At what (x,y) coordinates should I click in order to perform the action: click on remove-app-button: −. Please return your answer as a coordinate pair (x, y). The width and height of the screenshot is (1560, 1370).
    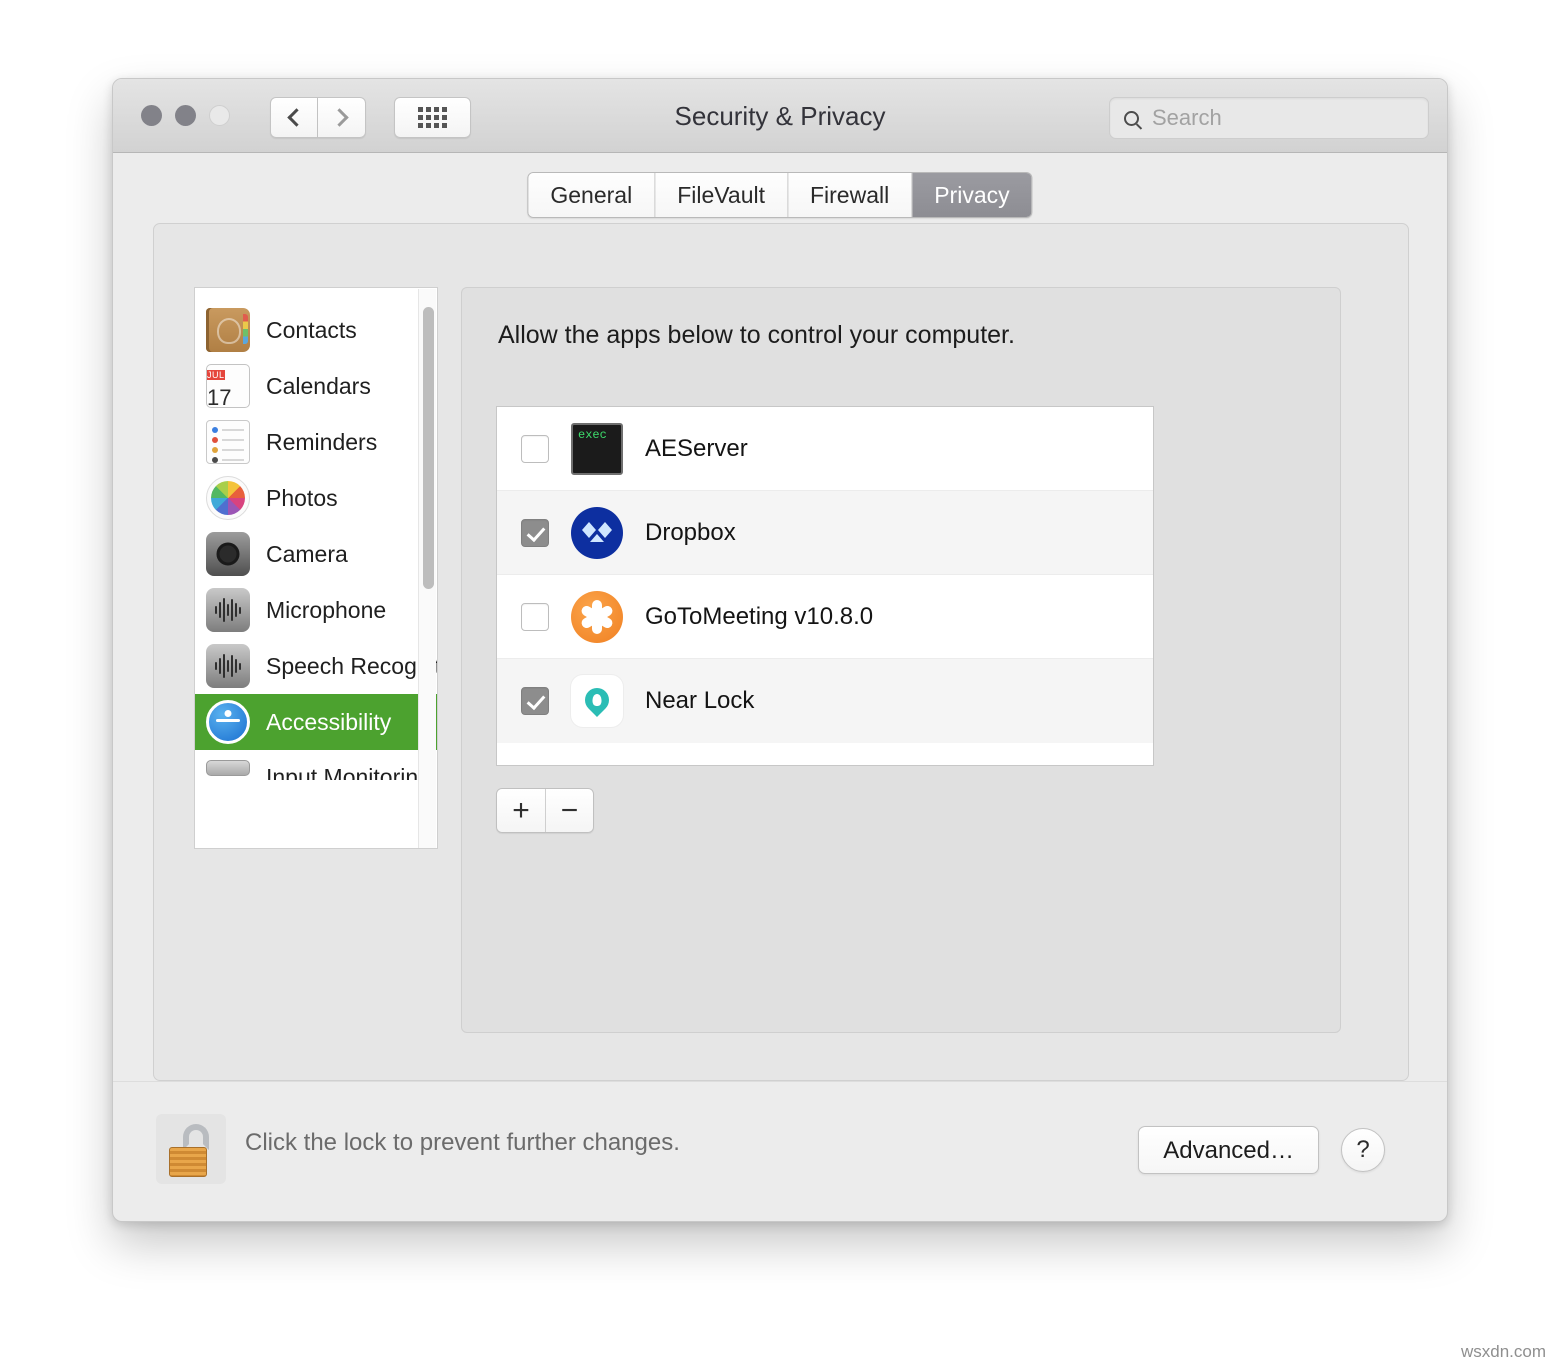
    Looking at the image, I should click on (569, 810).